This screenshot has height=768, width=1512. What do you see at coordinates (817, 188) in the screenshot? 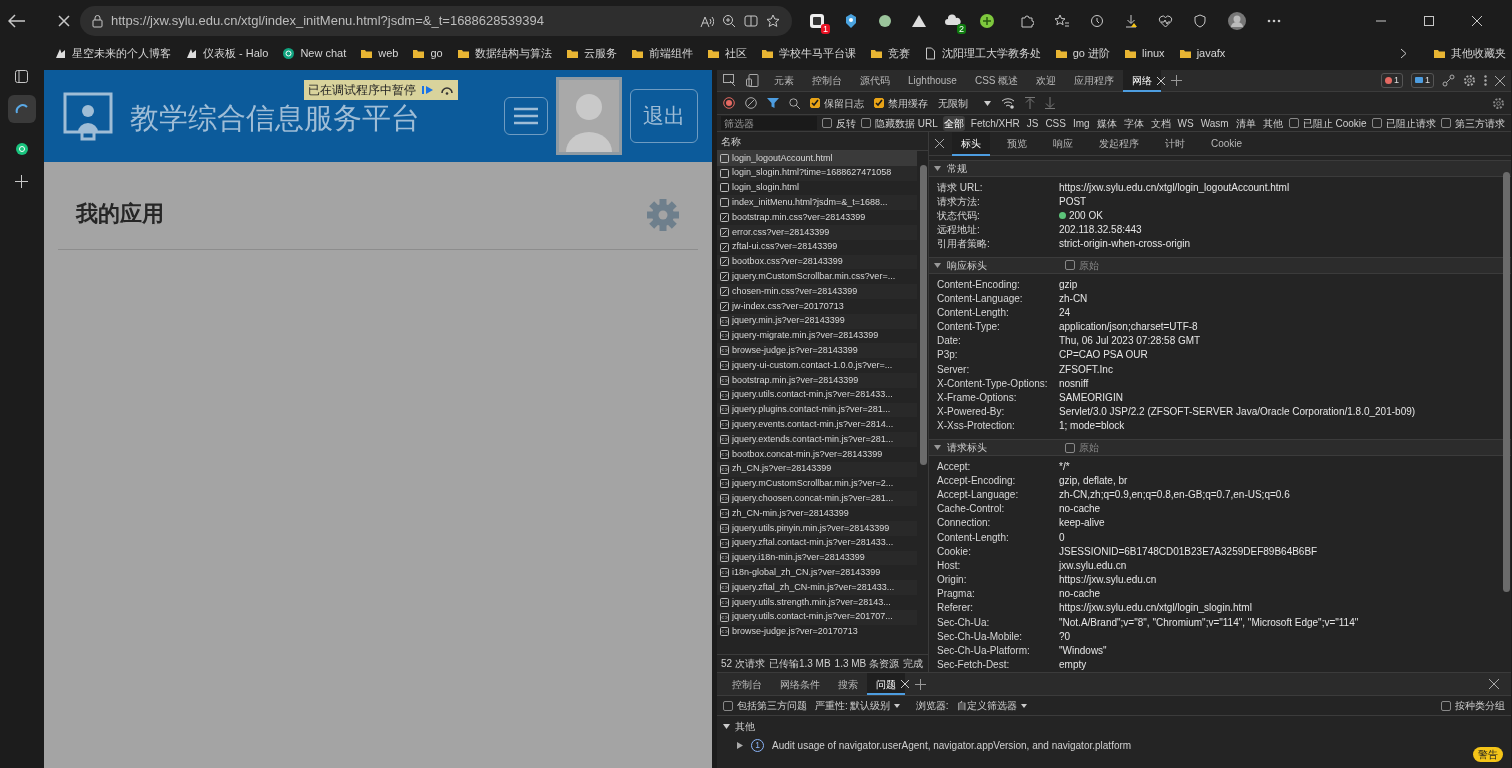
I see `request-row: login_slogin.html` at bounding box center [817, 188].